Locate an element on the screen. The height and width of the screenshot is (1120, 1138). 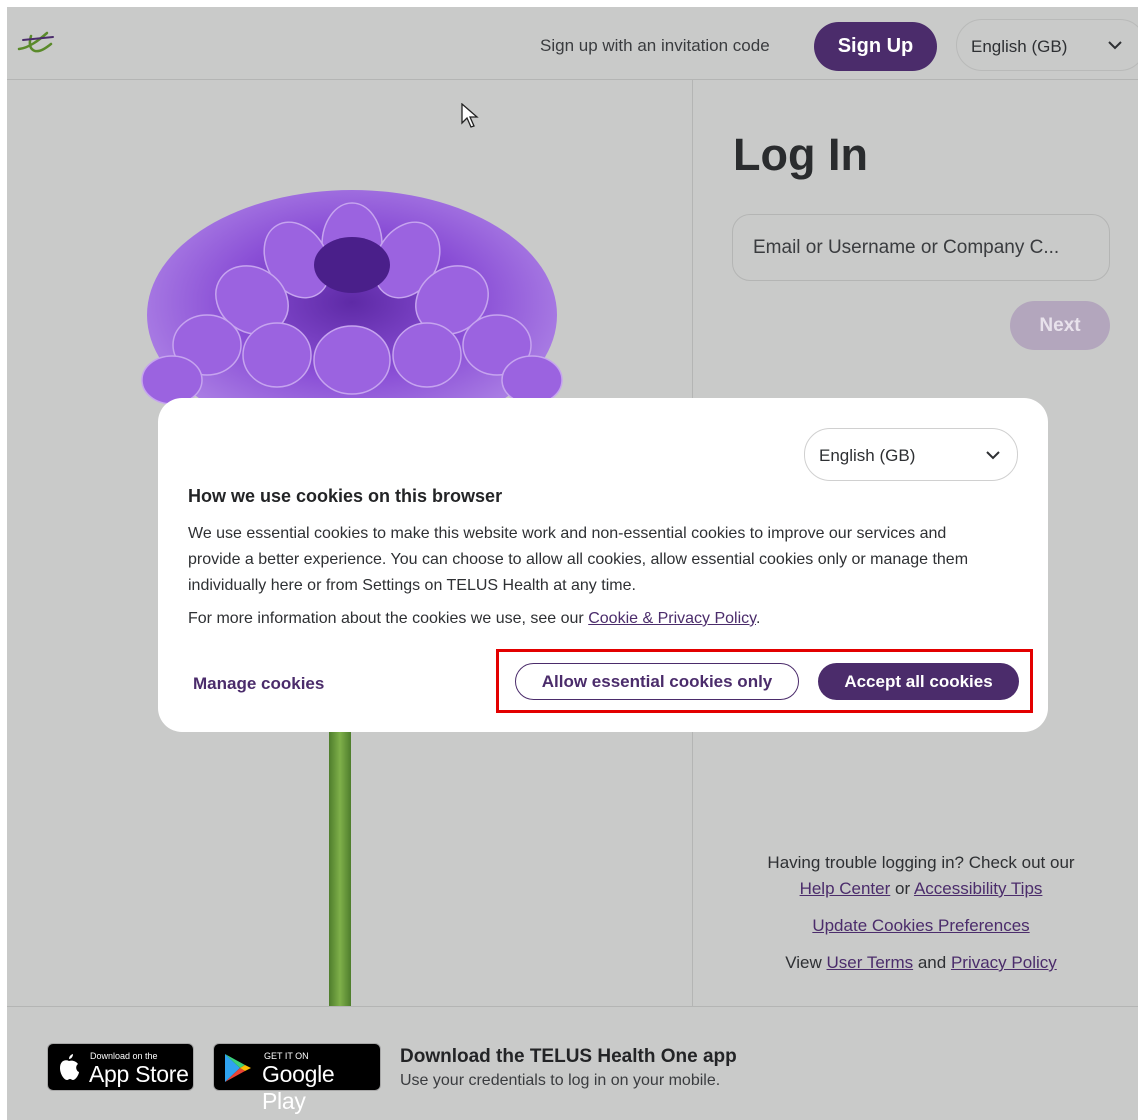
terms-row: View User Terms and Privacy Policy is located at coordinates (921, 963).